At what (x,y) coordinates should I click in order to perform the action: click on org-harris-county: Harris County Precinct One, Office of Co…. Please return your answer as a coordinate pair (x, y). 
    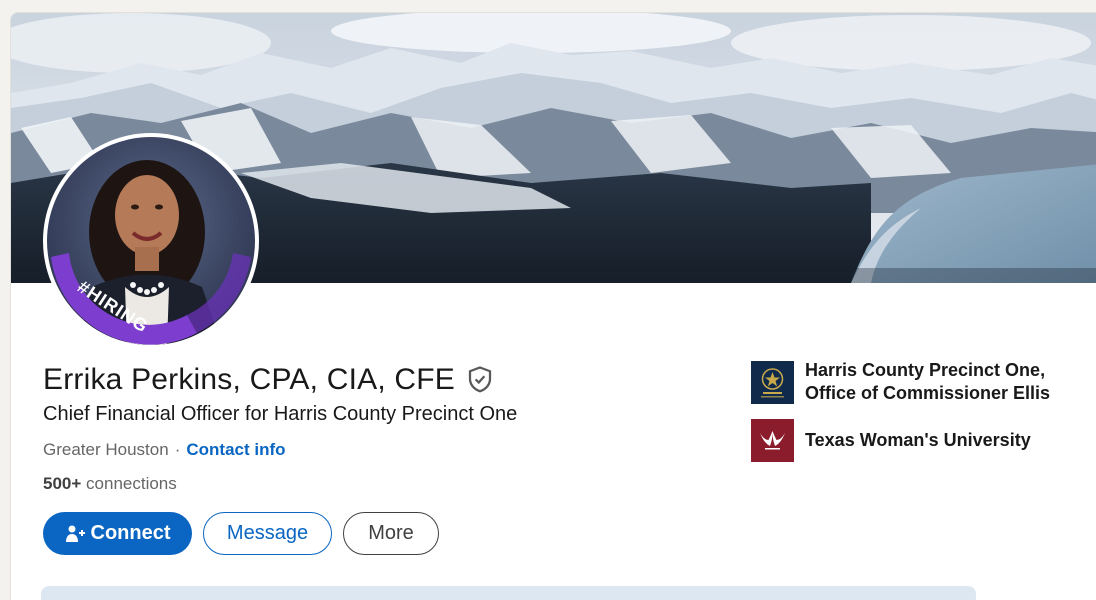
    Looking at the image, I should click on (900, 382).